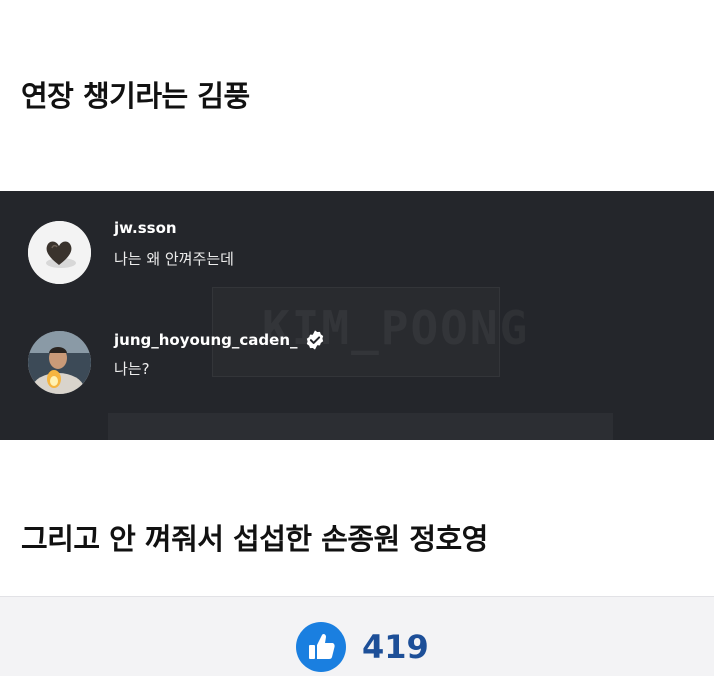 The image size is (714, 676). I want to click on comment-username: jw.sson, so click(145, 228).